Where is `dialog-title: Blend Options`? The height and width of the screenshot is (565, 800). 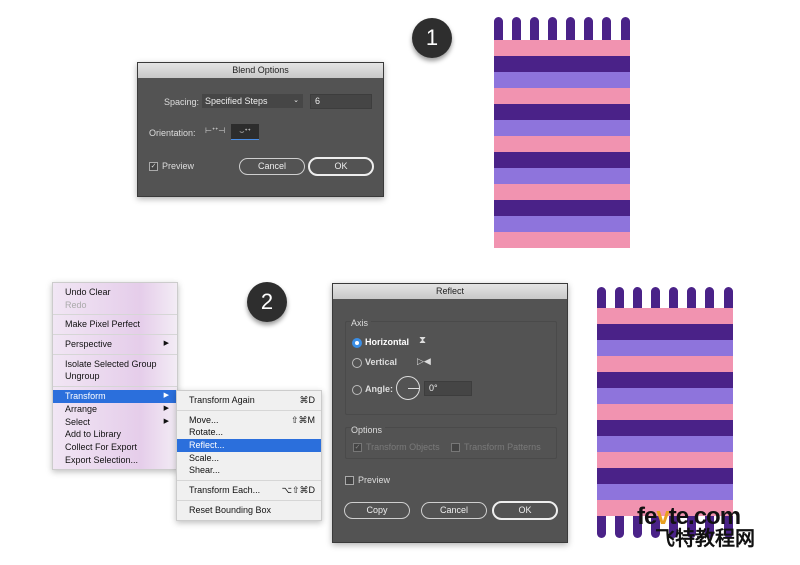 dialog-title: Blend Options is located at coordinates (260, 70).